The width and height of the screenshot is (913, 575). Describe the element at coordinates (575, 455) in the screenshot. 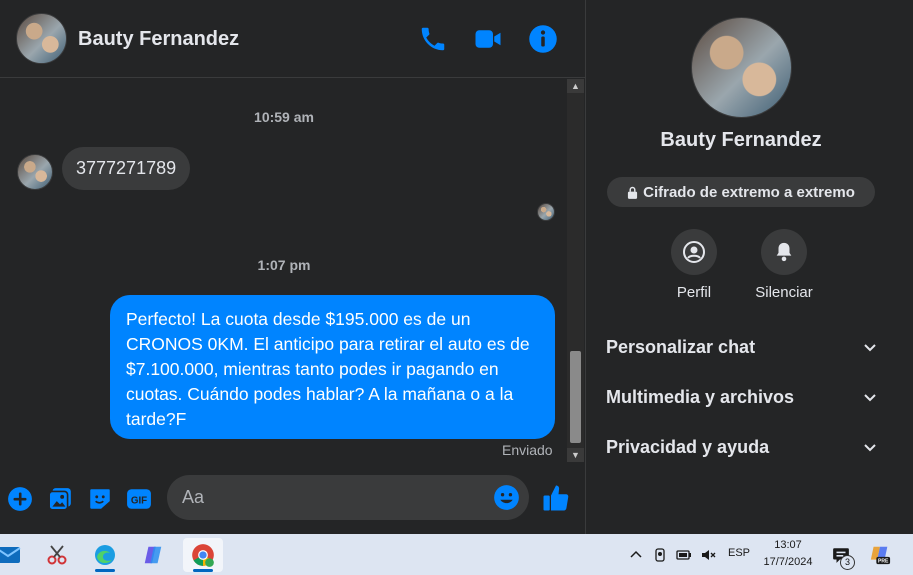

I see `scroll-down-arrow-icon: ▼` at that location.